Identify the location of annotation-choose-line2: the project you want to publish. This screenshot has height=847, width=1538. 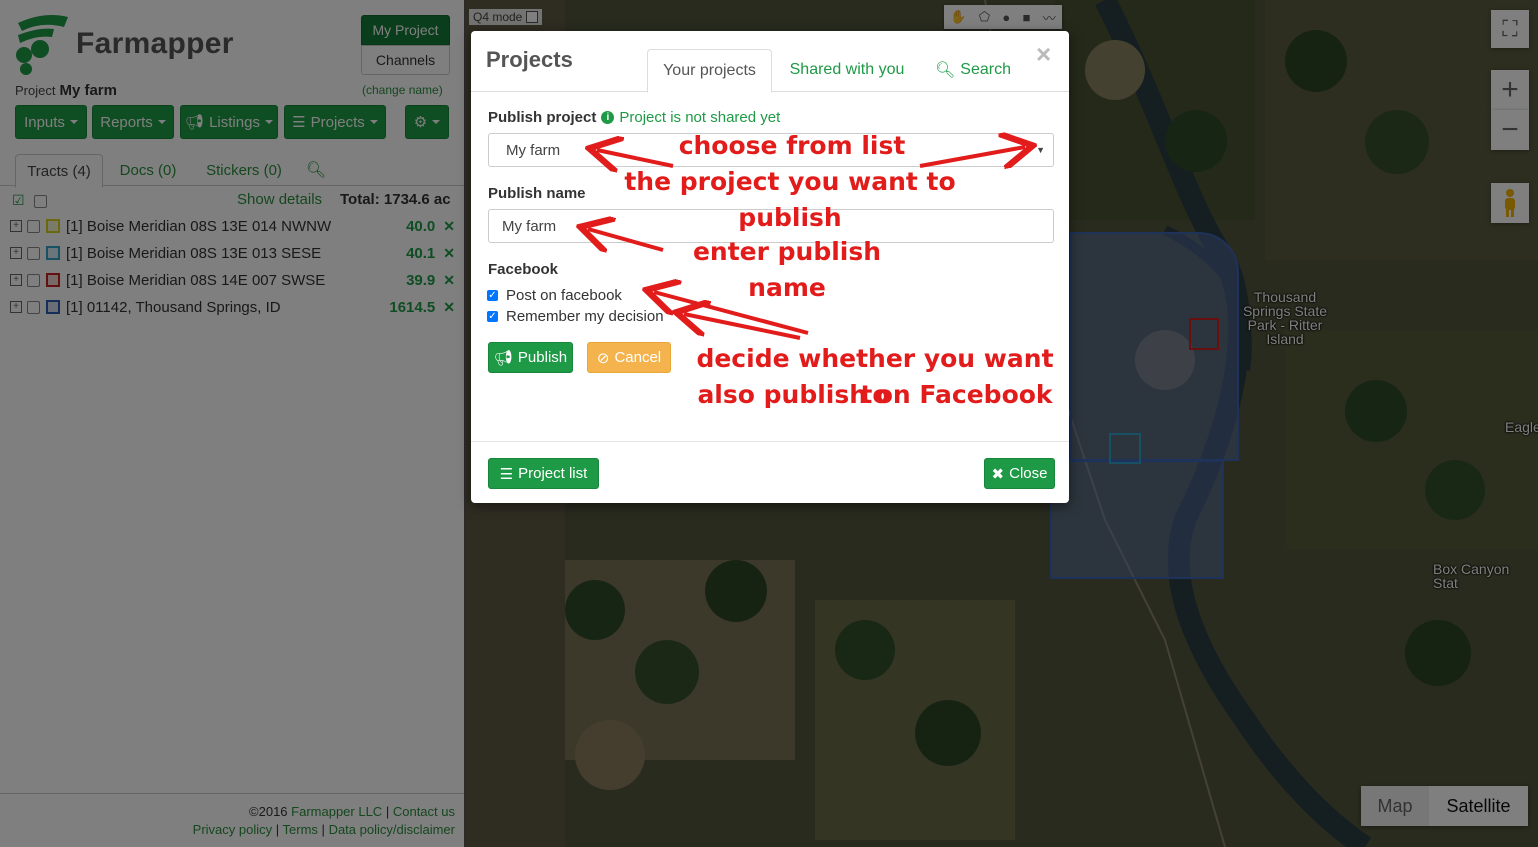
(790, 199).